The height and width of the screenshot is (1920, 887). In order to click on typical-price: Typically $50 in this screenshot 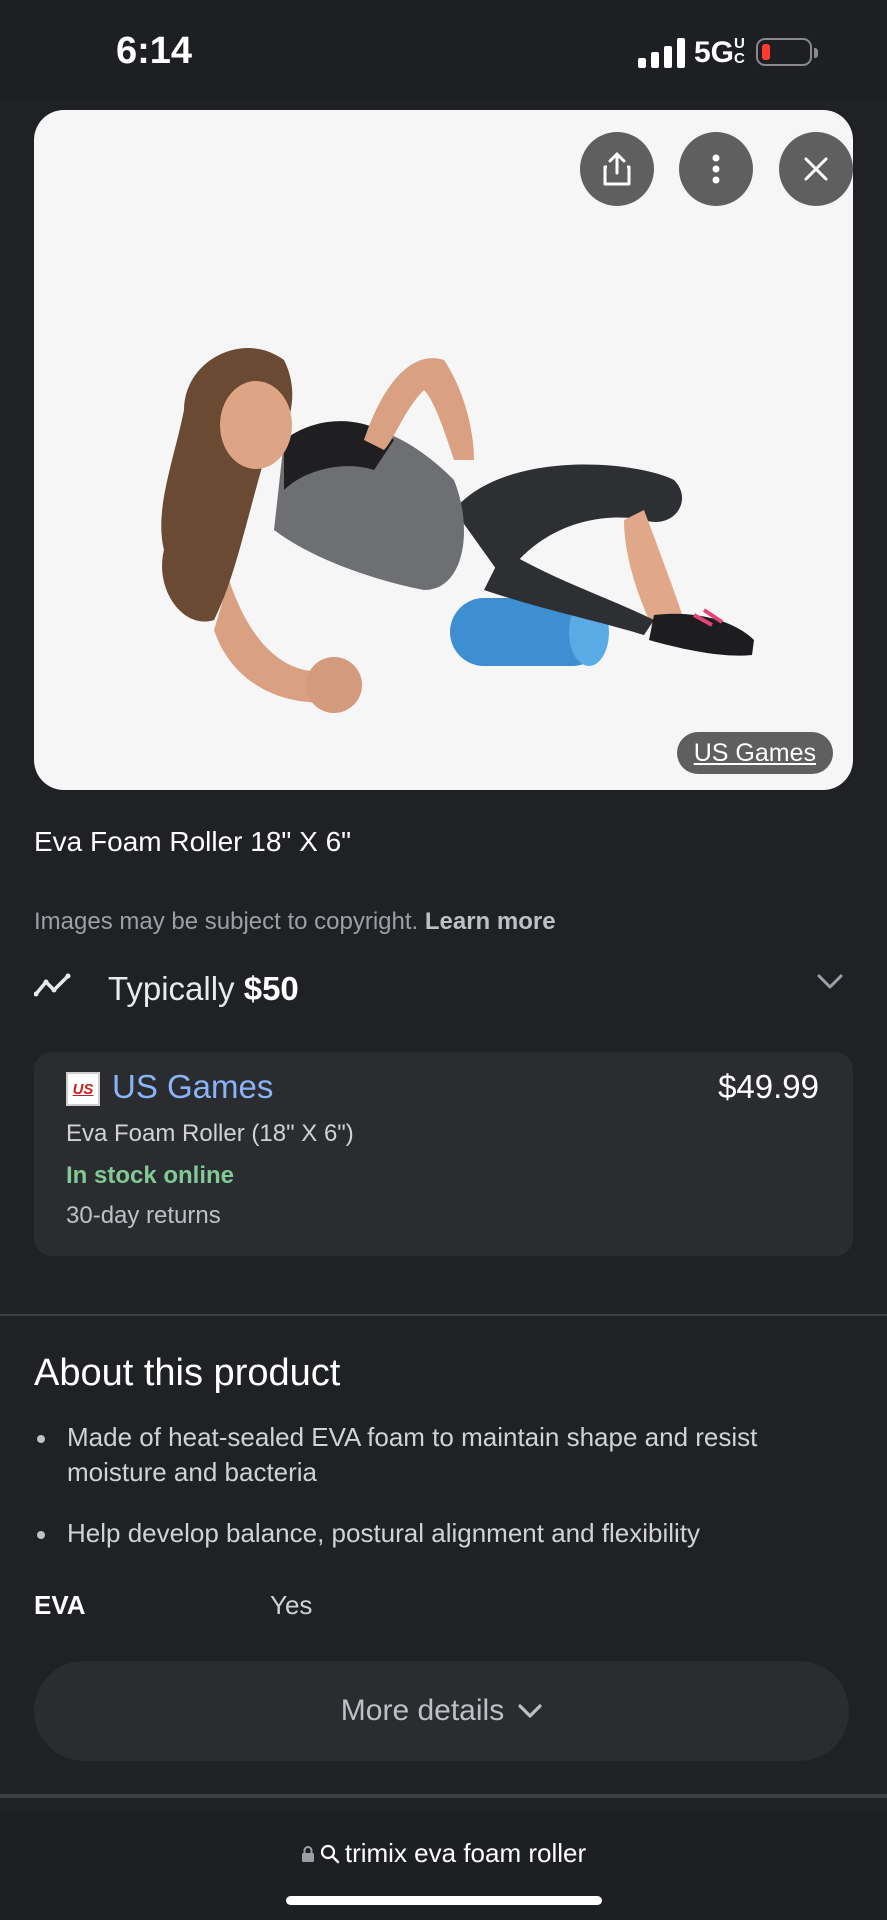, I will do `click(203, 989)`.